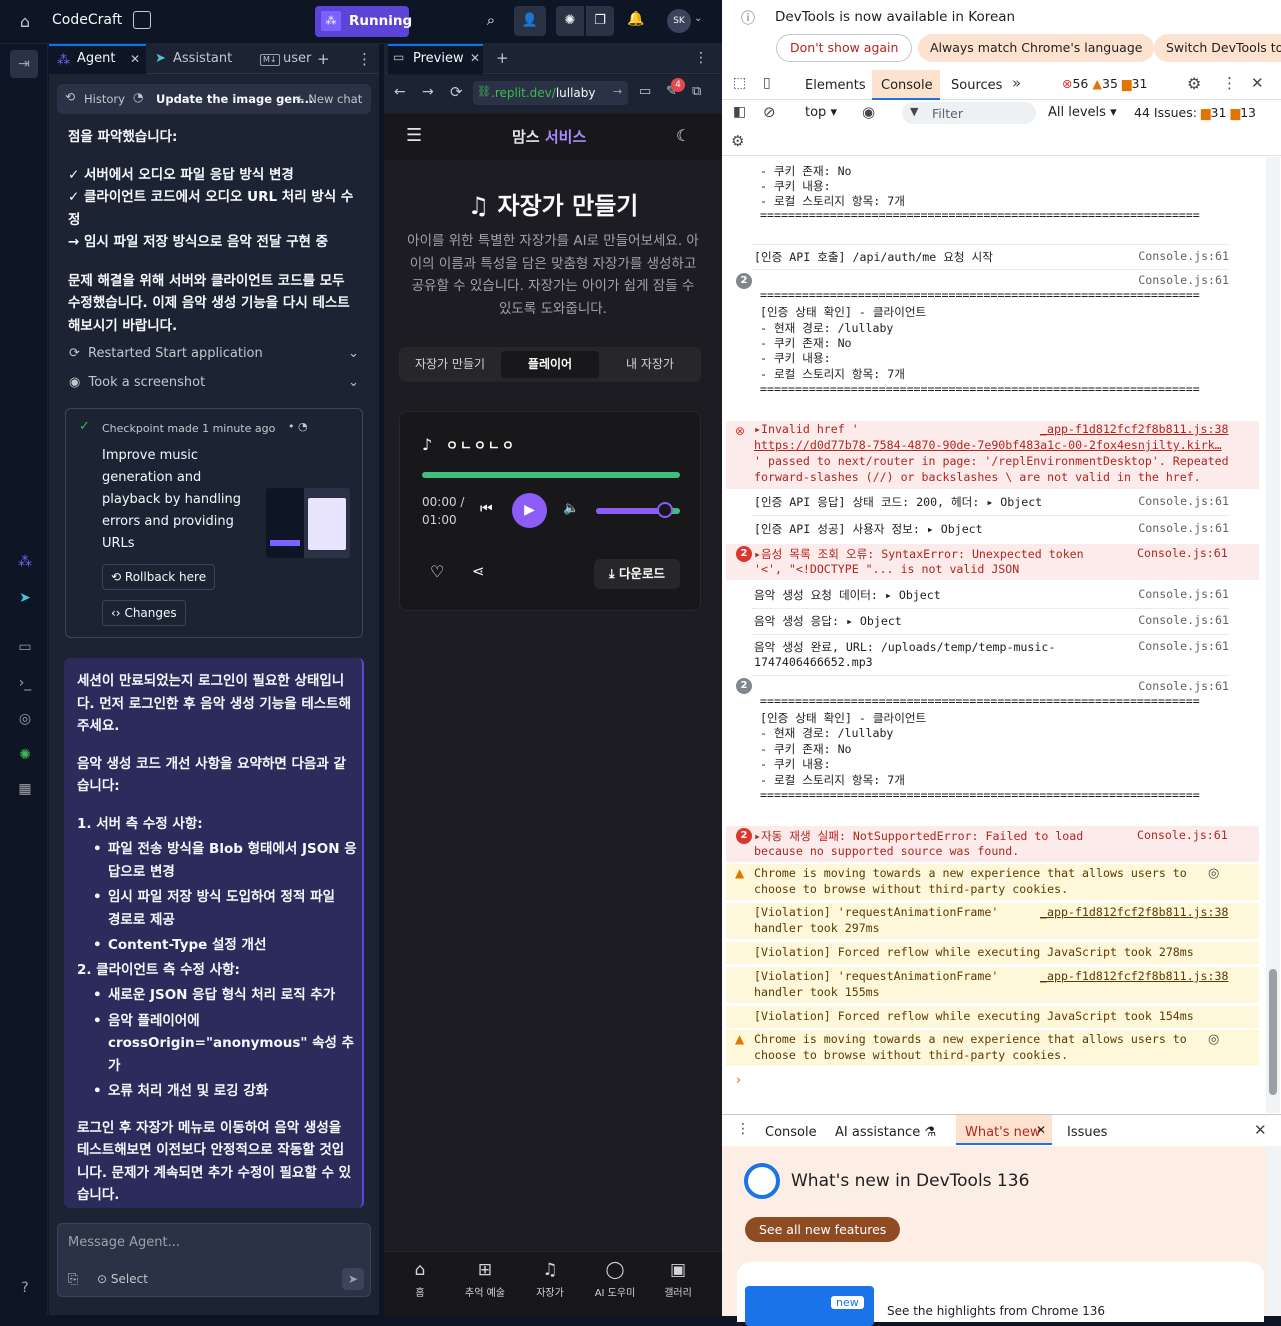  I want to click on previous-icon: ⏮, so click(486, 509).